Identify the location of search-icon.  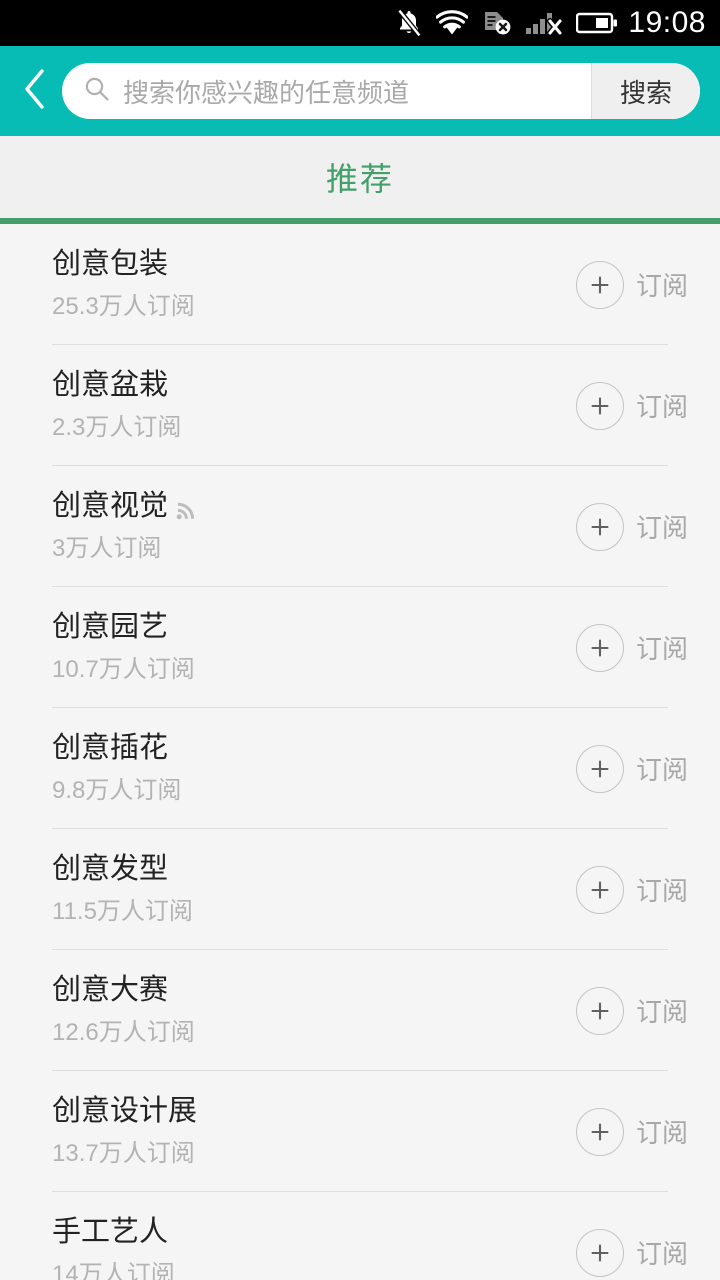
(97, 91).